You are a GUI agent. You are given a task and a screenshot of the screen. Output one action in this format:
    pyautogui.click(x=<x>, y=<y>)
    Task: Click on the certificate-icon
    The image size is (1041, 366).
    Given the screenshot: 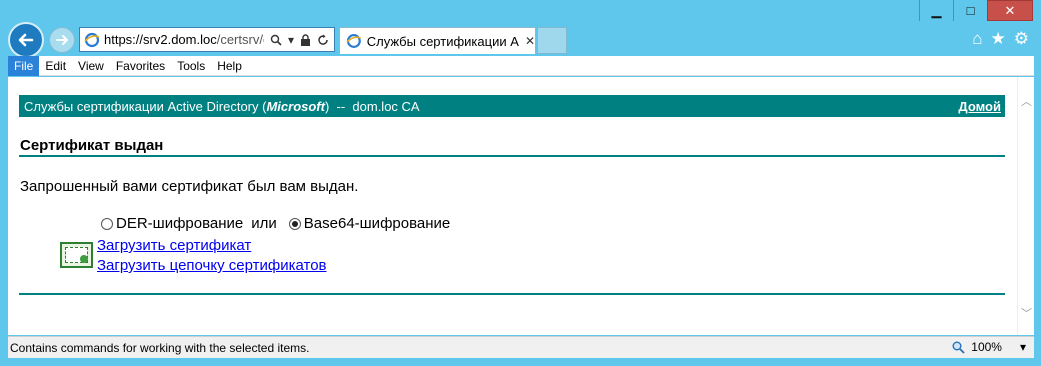 What is the action you would take?
    pyautogui.click(x=76, y=255)
    